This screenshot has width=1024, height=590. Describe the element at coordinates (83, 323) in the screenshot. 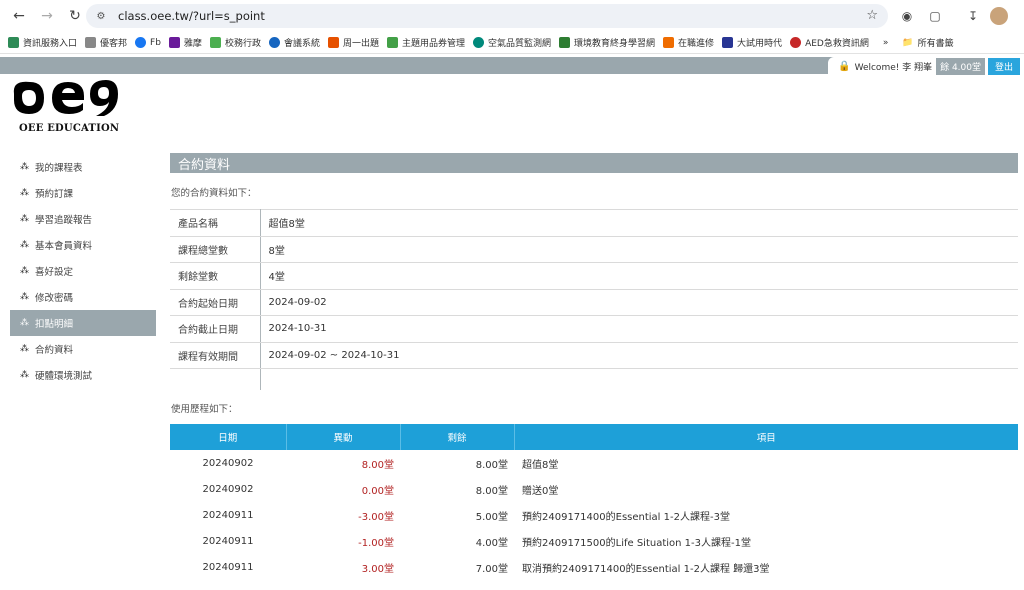

I see `sidebar-item-points-detail: ⁂ 扣點明細` at that location.